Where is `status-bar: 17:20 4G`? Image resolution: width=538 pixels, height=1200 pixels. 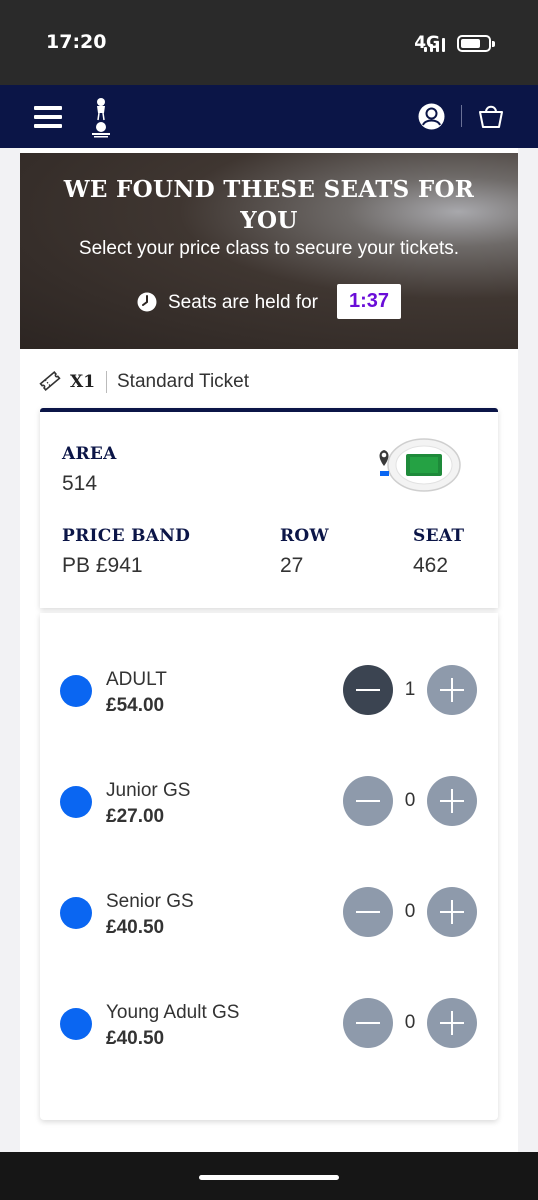 status-bar: 17:20 4G is located at coordinates (269, 42).